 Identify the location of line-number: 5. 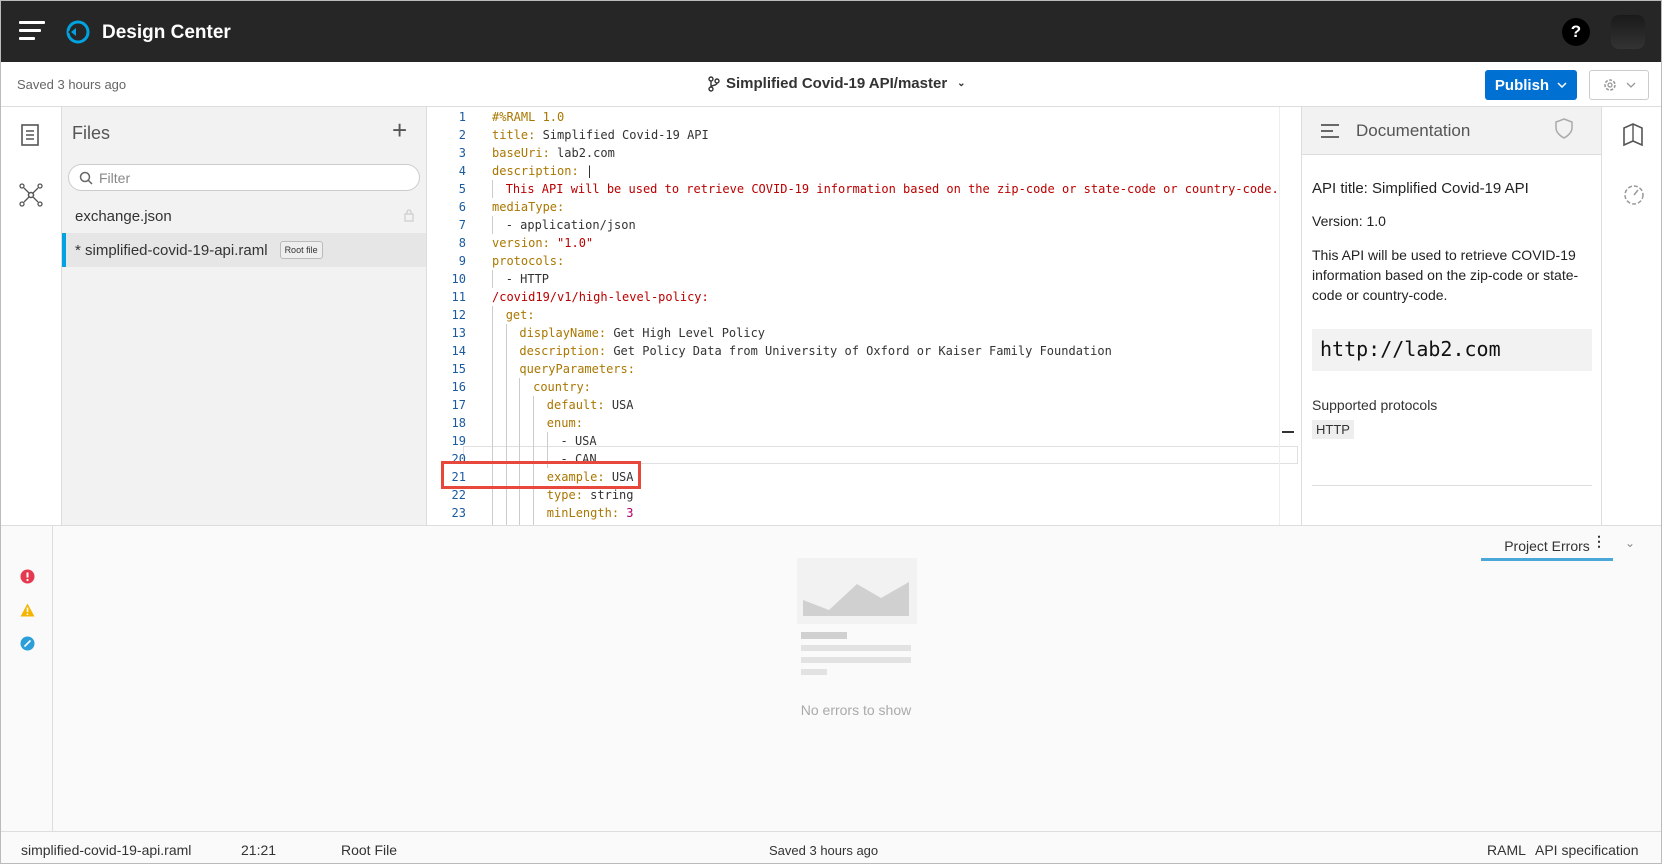
(462, 189).